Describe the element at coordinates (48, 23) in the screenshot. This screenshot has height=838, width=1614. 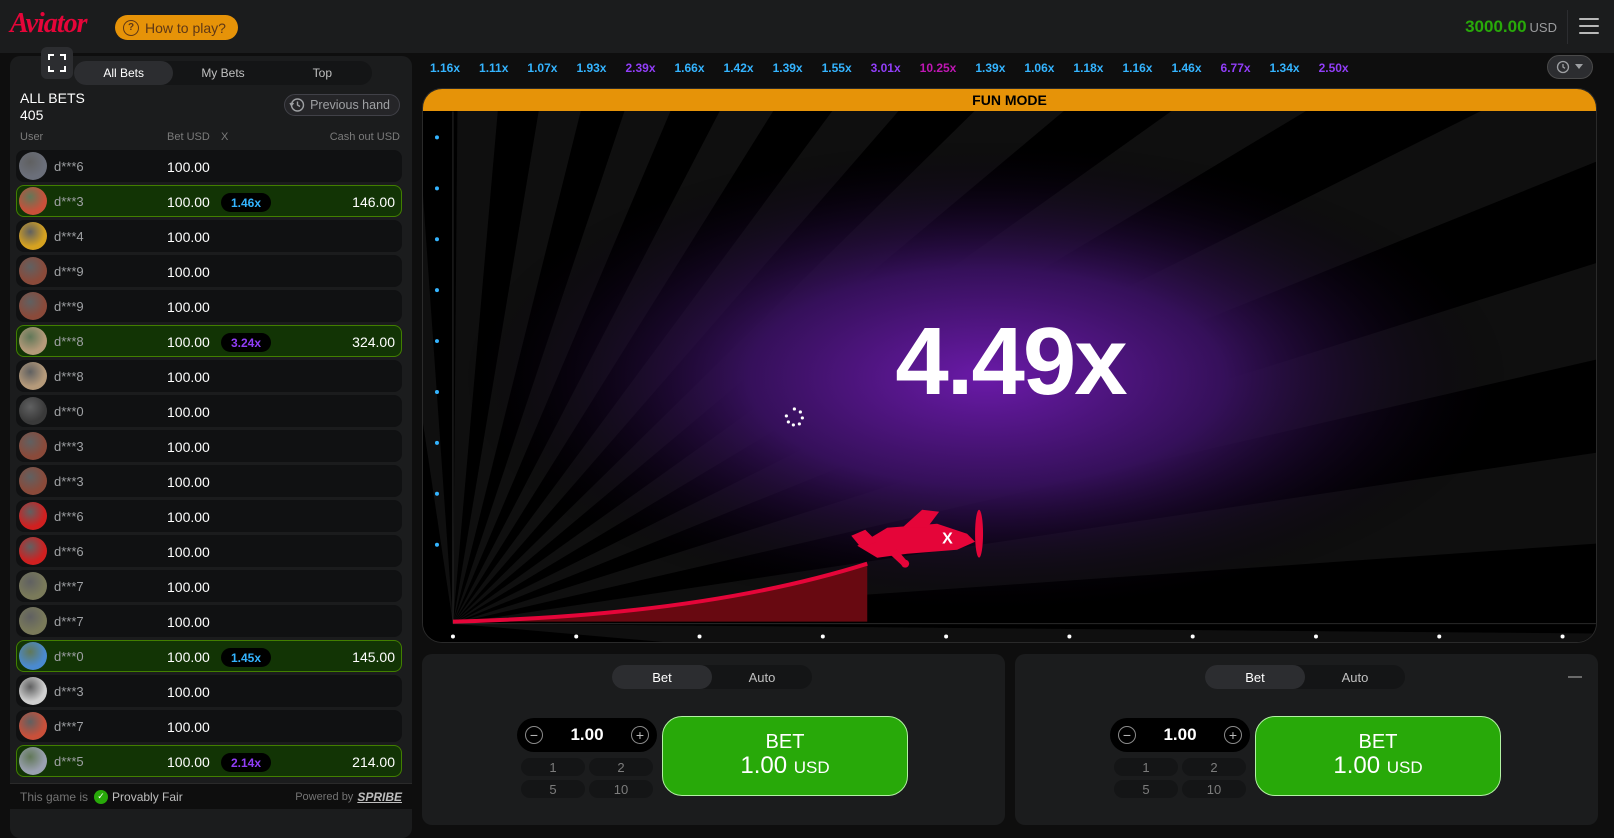
I see `aviator-logo: Aviator` at that location.